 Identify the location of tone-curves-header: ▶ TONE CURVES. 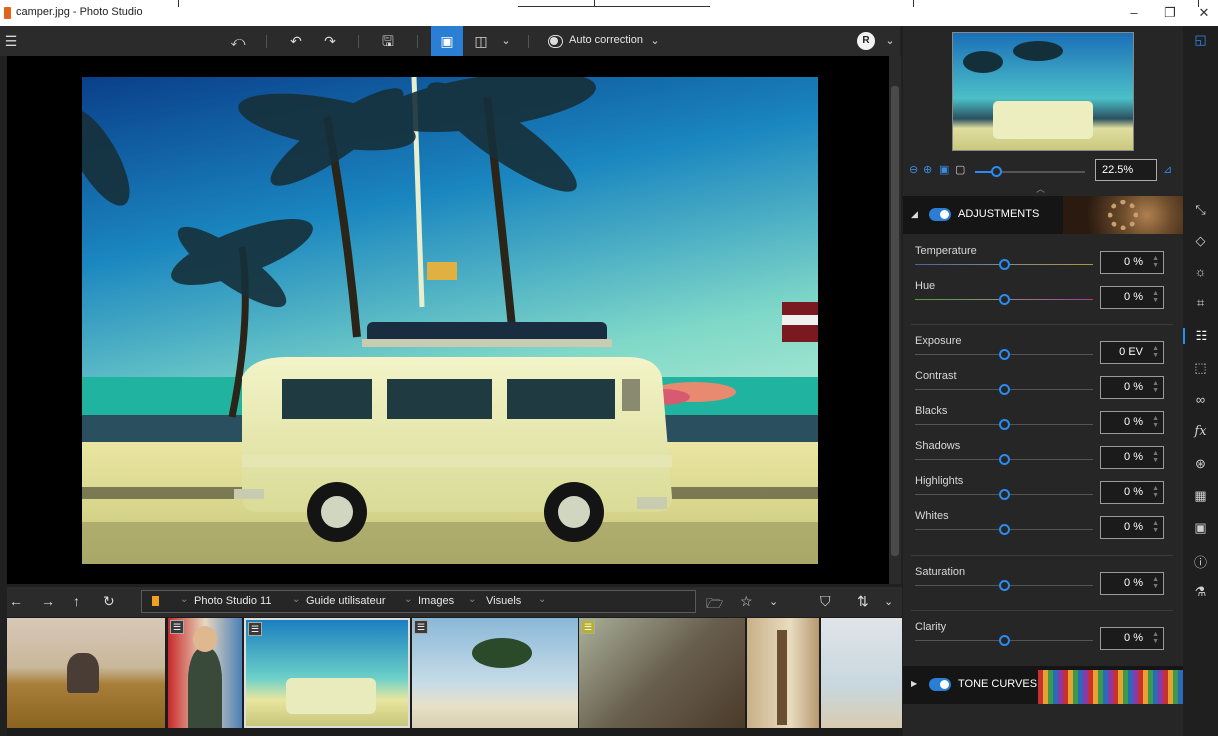
(1043, 685).